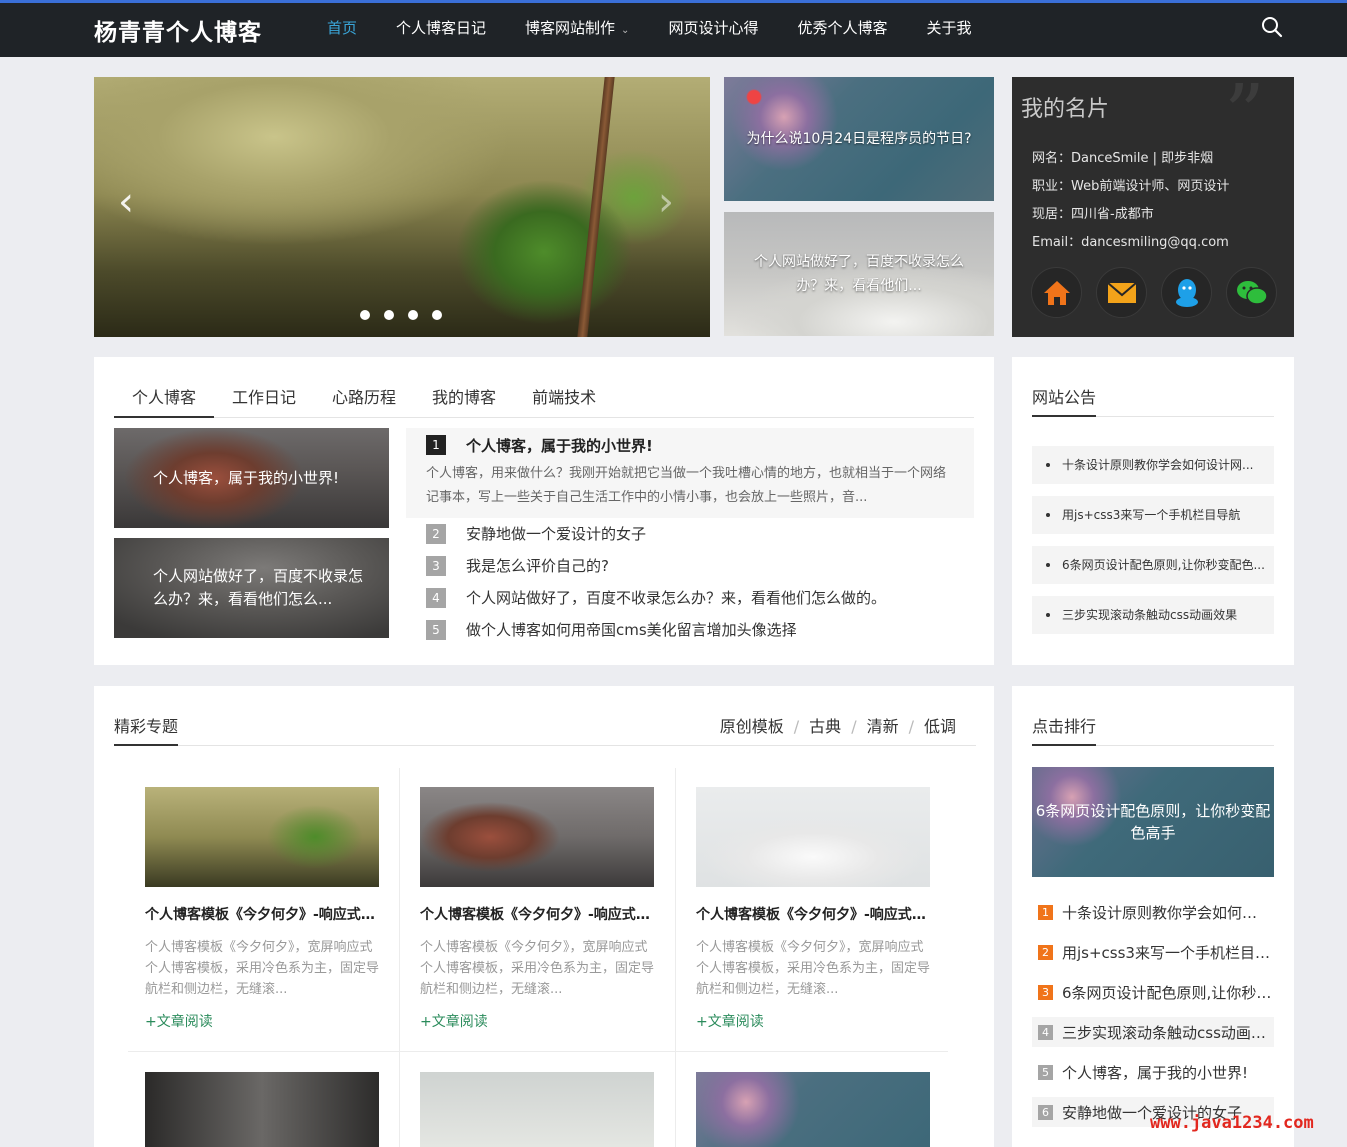  Describe the element at coordinates (1056, 292) in the screenshot. I see `home-icon` at that location.